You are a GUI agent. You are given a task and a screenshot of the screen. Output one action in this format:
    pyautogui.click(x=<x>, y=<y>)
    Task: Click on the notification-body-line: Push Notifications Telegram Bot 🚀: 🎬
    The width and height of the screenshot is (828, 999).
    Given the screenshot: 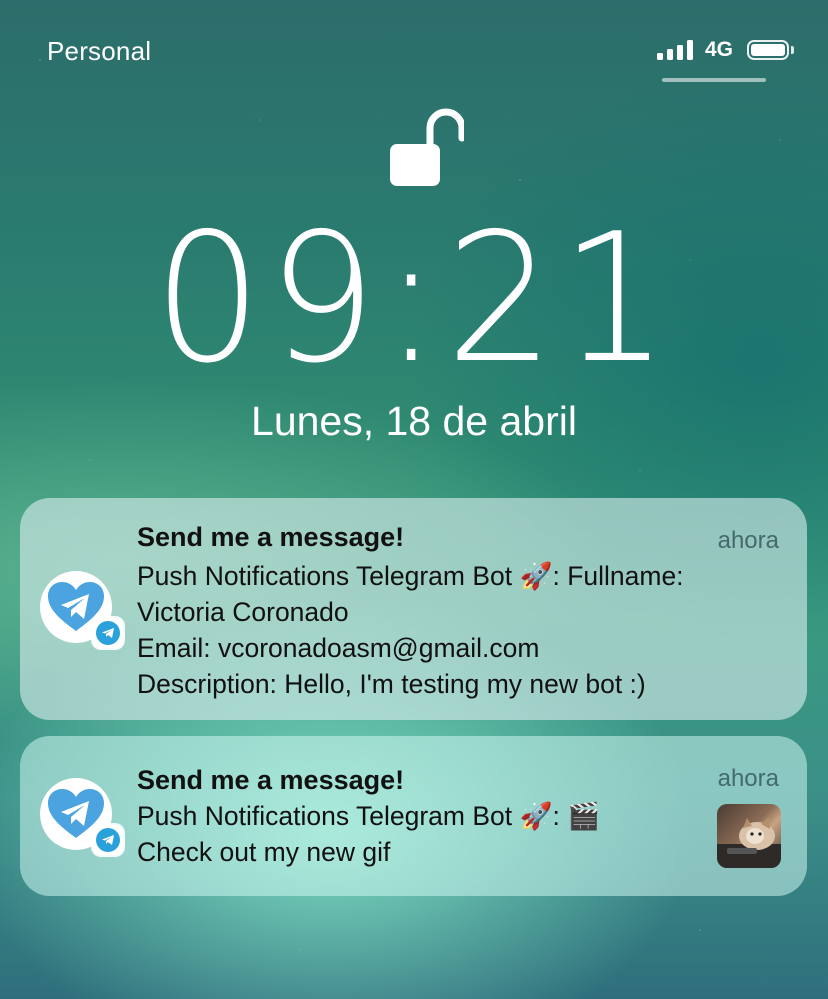 What is the action you would take?
    pyautogui.click(x=369, y=816)
    